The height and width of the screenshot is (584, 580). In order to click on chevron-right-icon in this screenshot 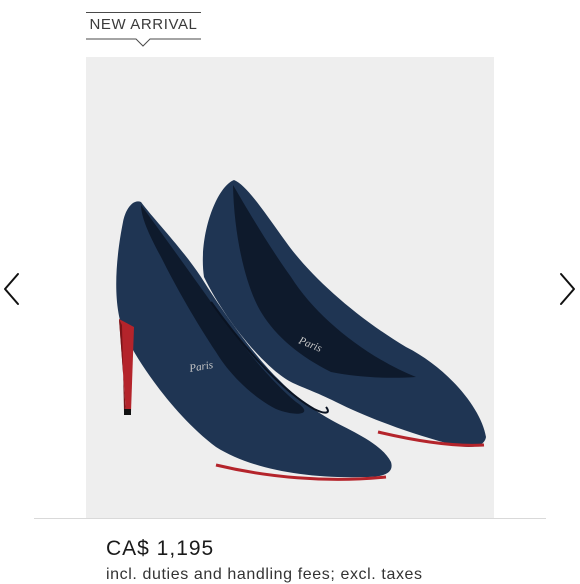, I will do `click(567, 289)`.